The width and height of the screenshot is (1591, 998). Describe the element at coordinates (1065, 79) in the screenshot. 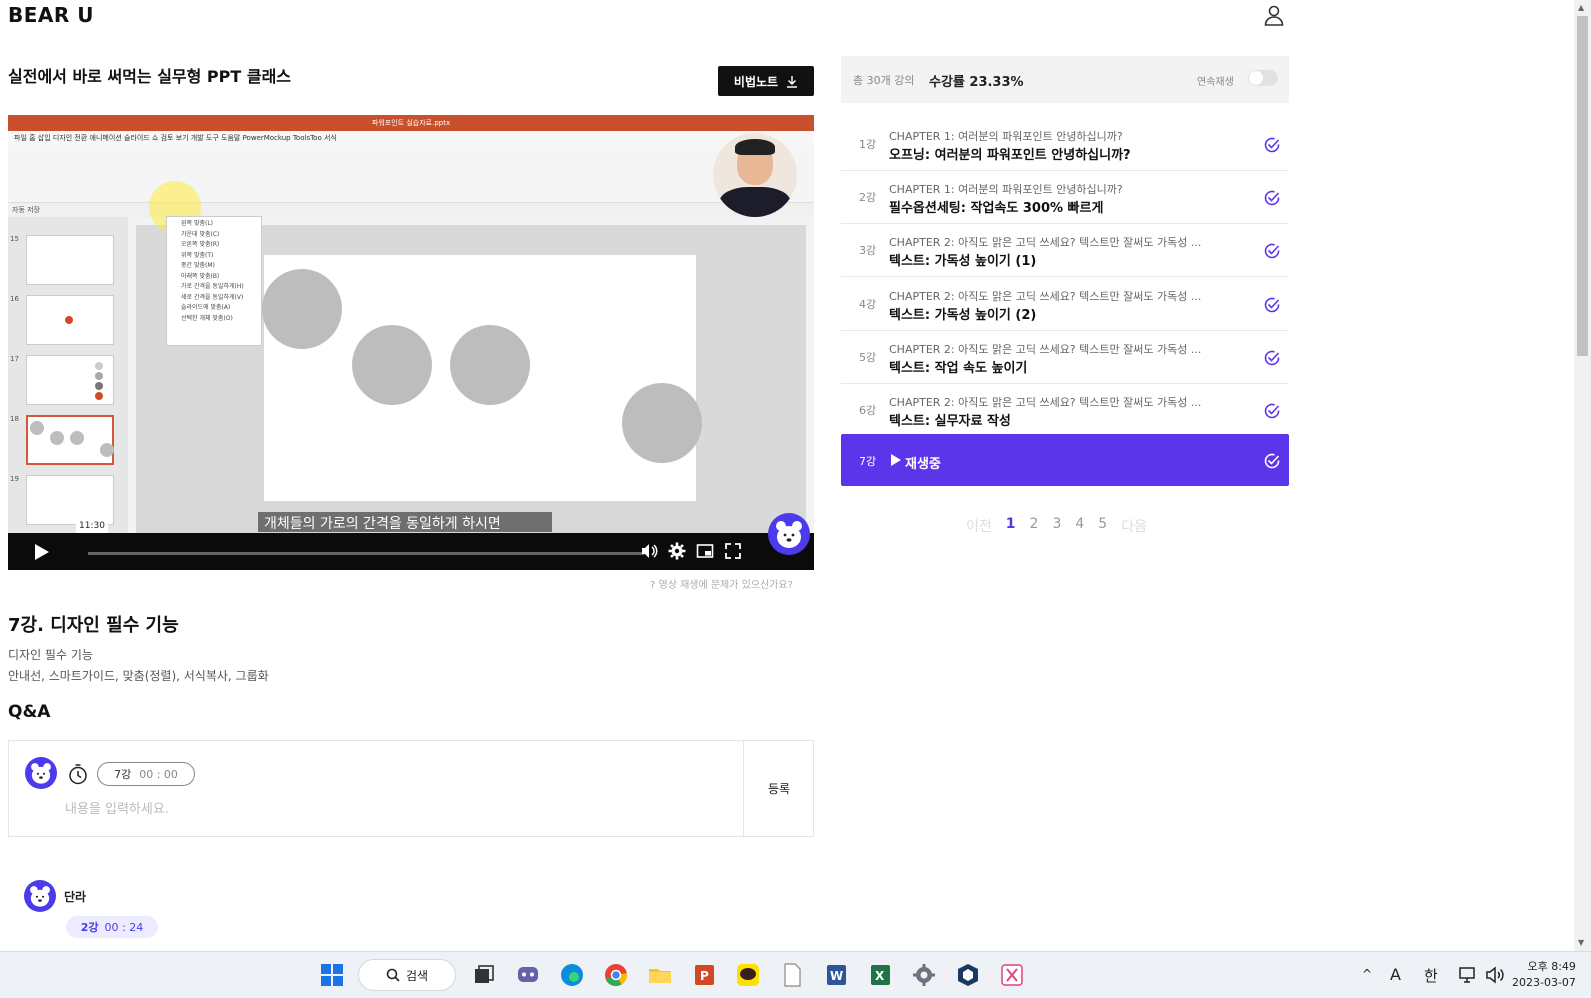

I see `course-progress-panel: 총 30개 강의 수강률 23.33% 연속재생` at that location.